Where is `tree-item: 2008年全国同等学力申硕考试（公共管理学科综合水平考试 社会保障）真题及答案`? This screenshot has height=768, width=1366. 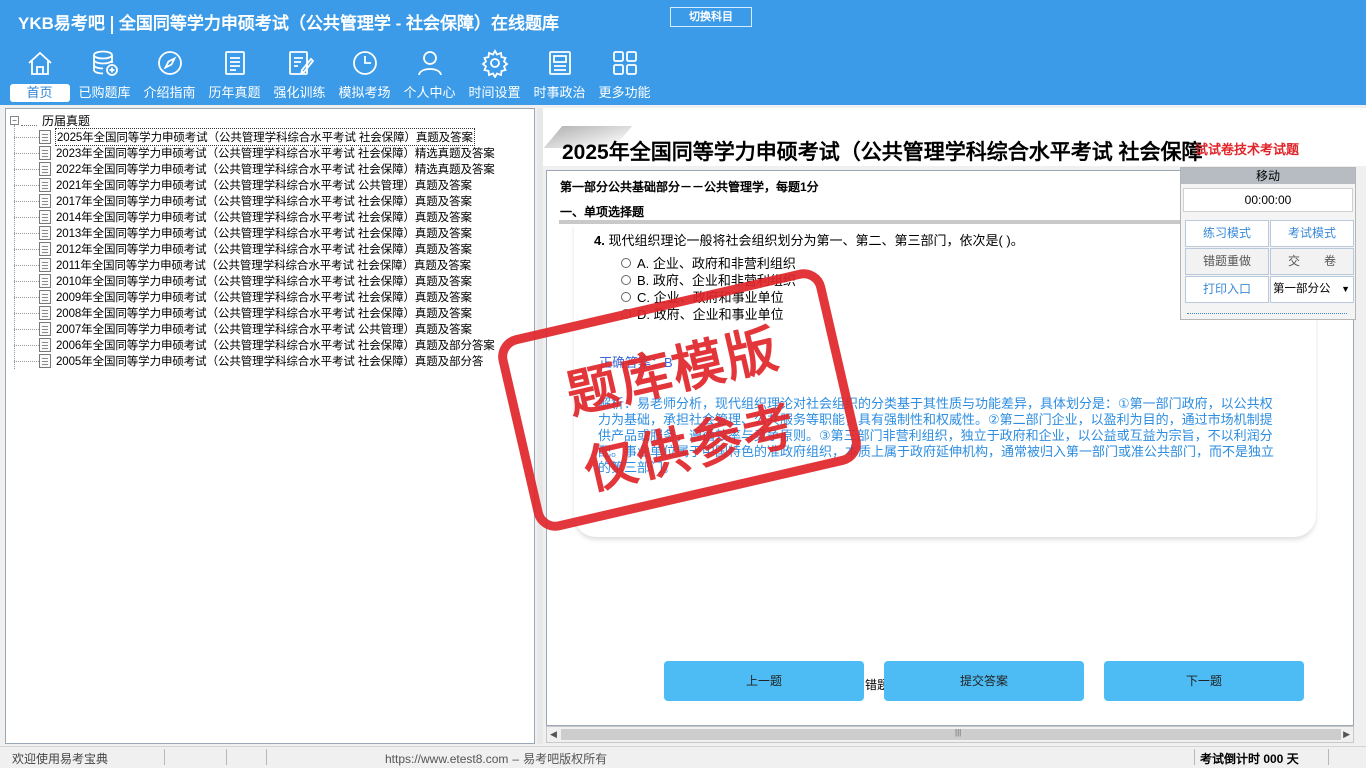
tree-item: 2008年全国同等学力申硕考试（公共管理学科综合水平考试 社会保障）真题及答案 is located at coordinates (243, 313).